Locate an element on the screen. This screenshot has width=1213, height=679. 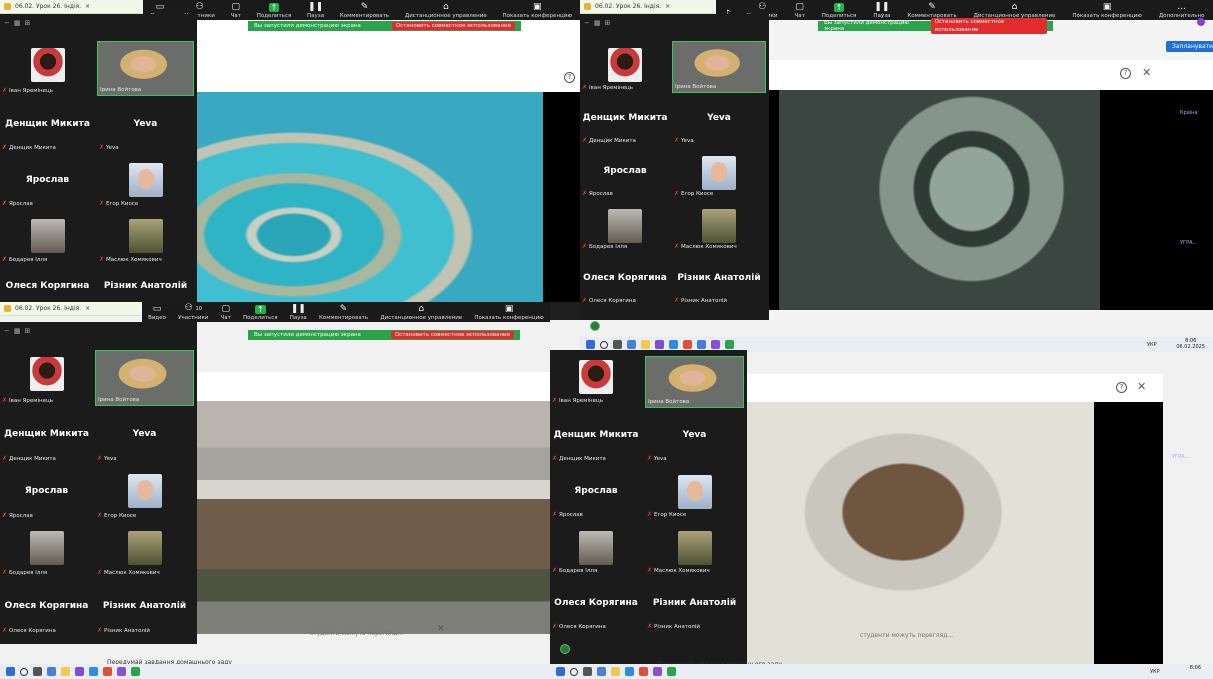
participant-tile: Олеся Корягина is located at coordinates (47, 284).